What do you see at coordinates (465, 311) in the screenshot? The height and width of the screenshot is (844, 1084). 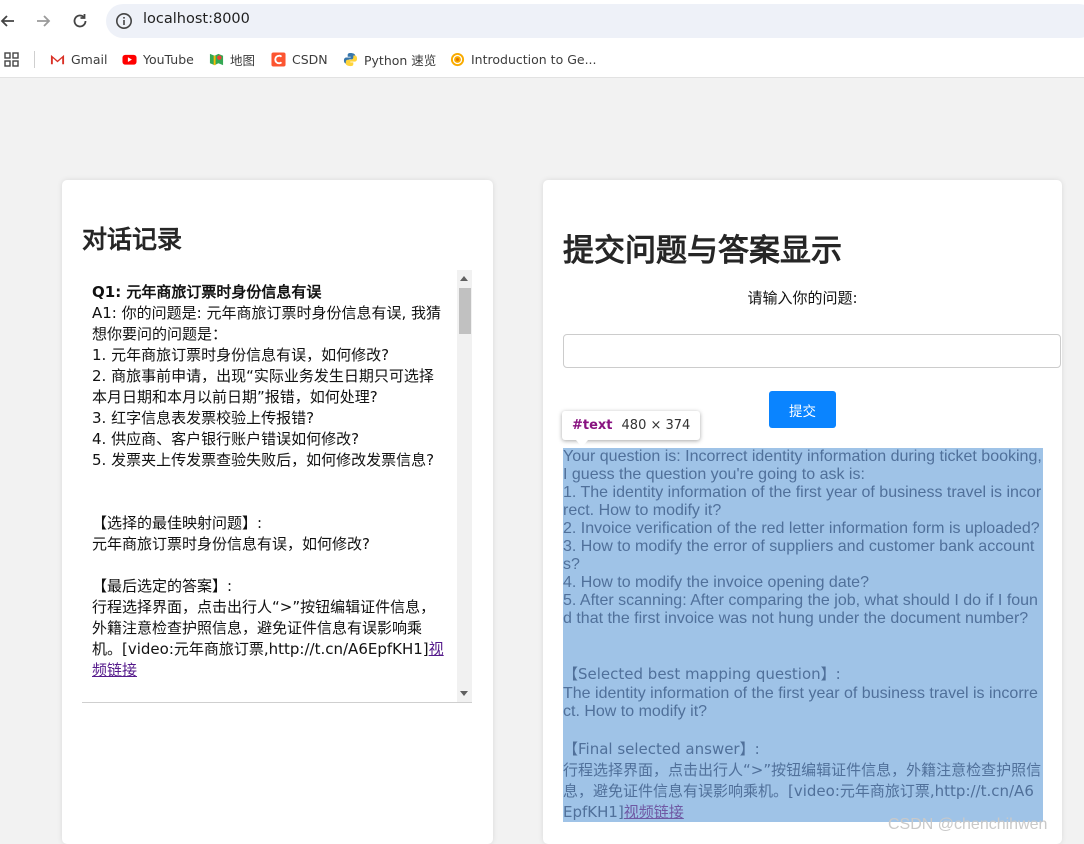 I see `scrollbar-thumb` at bounding box center [465, 311].